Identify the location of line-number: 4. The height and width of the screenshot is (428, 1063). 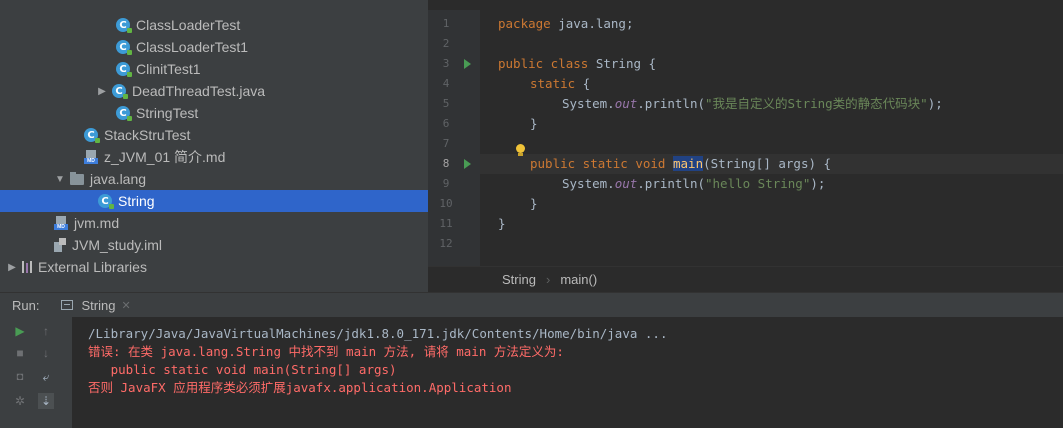
(446, 83).